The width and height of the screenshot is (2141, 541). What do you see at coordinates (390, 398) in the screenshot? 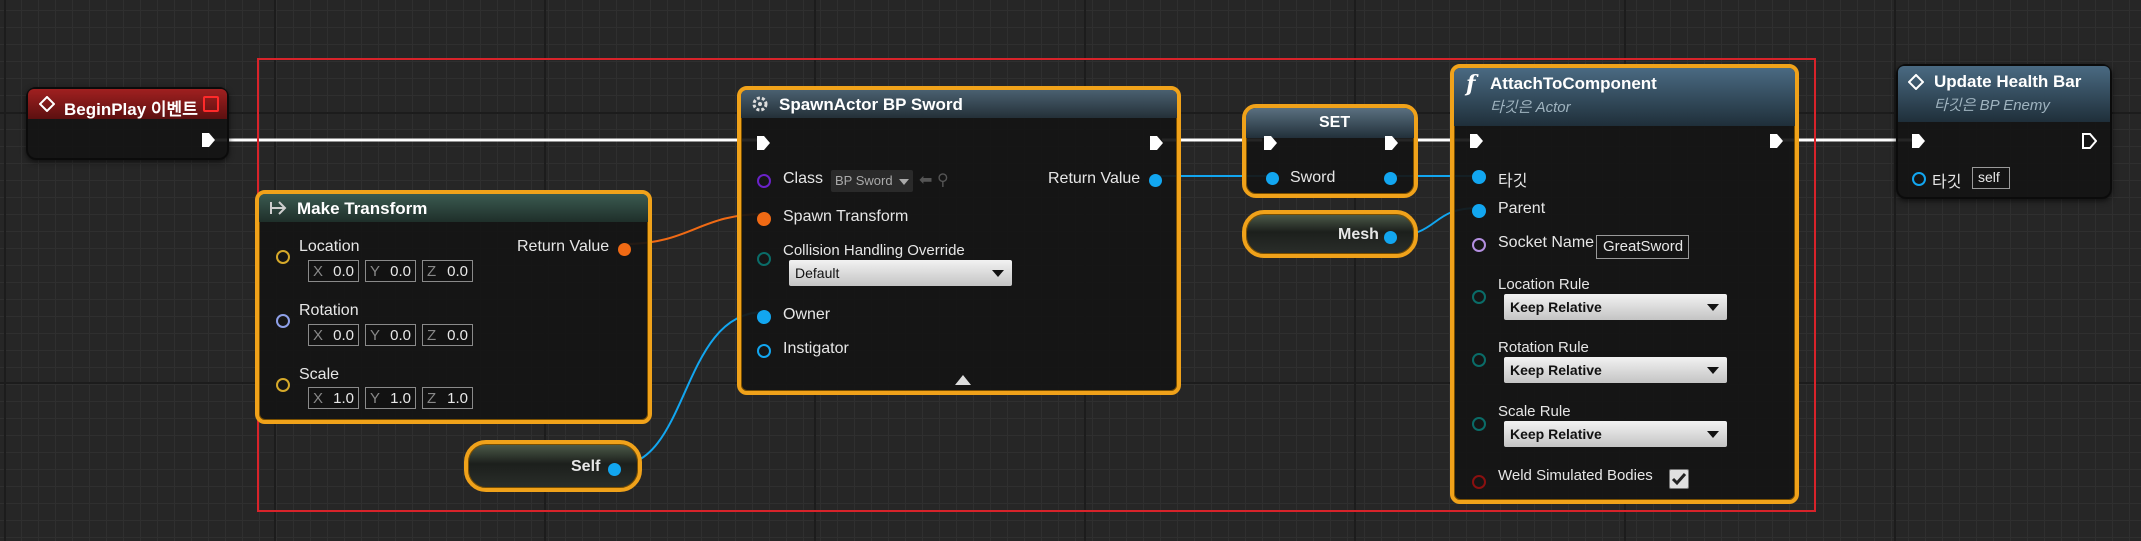
I see `scale-y-input: Y 1.0` at bounding box center [390, 398].